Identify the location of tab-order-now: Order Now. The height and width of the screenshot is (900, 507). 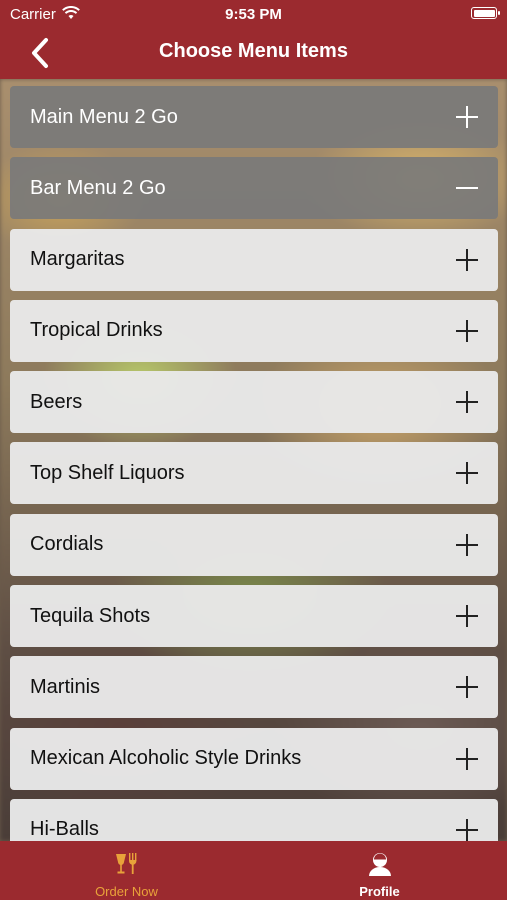
(126, 870).